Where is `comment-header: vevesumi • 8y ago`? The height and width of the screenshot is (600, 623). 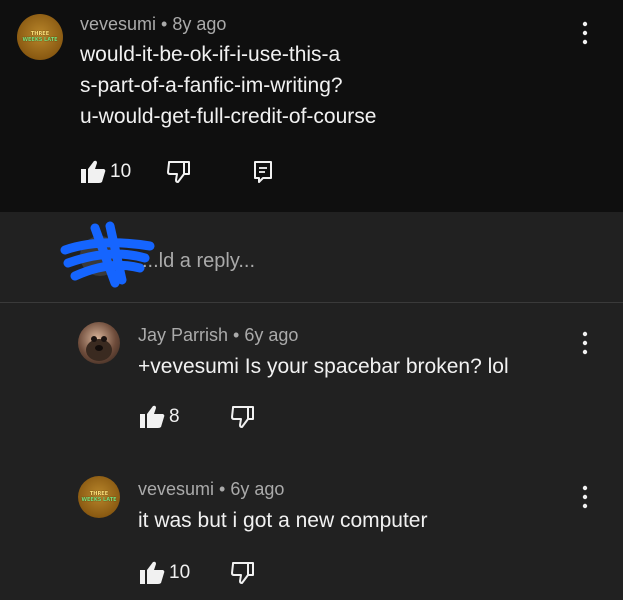 comment-header: vevesumi • 8y ago is located at coordinates (153, 24).